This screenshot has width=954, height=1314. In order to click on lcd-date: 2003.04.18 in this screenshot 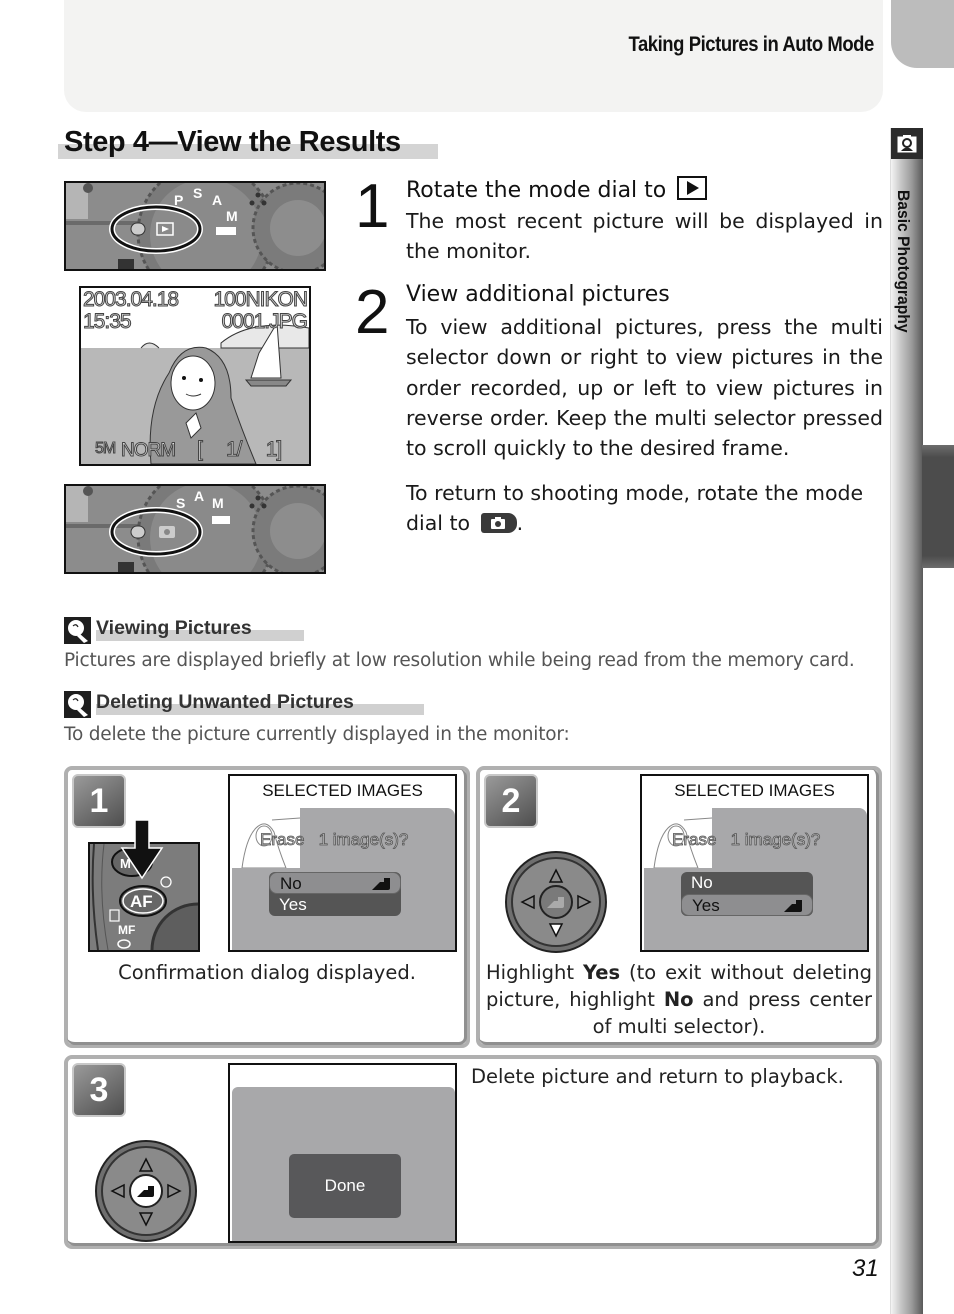, I will do `click(130, 300)`.